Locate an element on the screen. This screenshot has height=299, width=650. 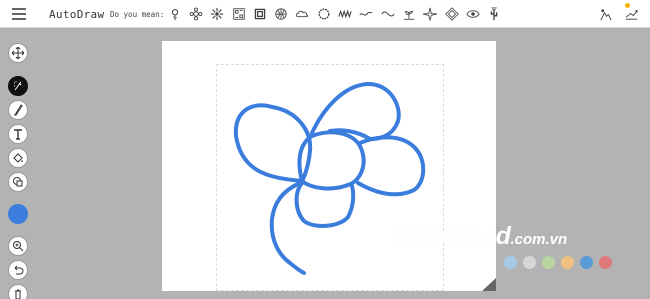
delete-icon is located at coordinates (18, 294).